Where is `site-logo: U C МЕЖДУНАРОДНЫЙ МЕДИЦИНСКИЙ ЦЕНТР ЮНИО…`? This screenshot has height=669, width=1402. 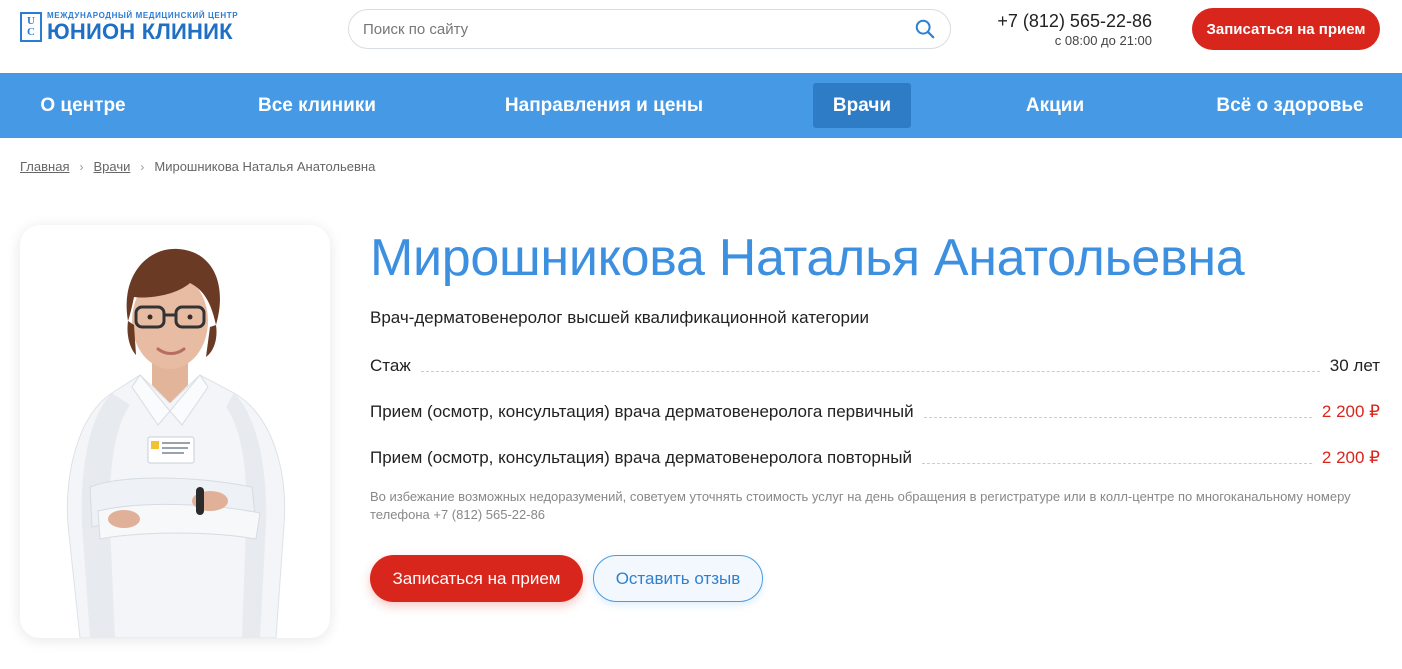
site-logo: U C МЕЖДУНАРОДНЫЙ МЕДИЦИНСКИЙ ЦЕНТР ЮНИО… is located at coordinates (150, 27).